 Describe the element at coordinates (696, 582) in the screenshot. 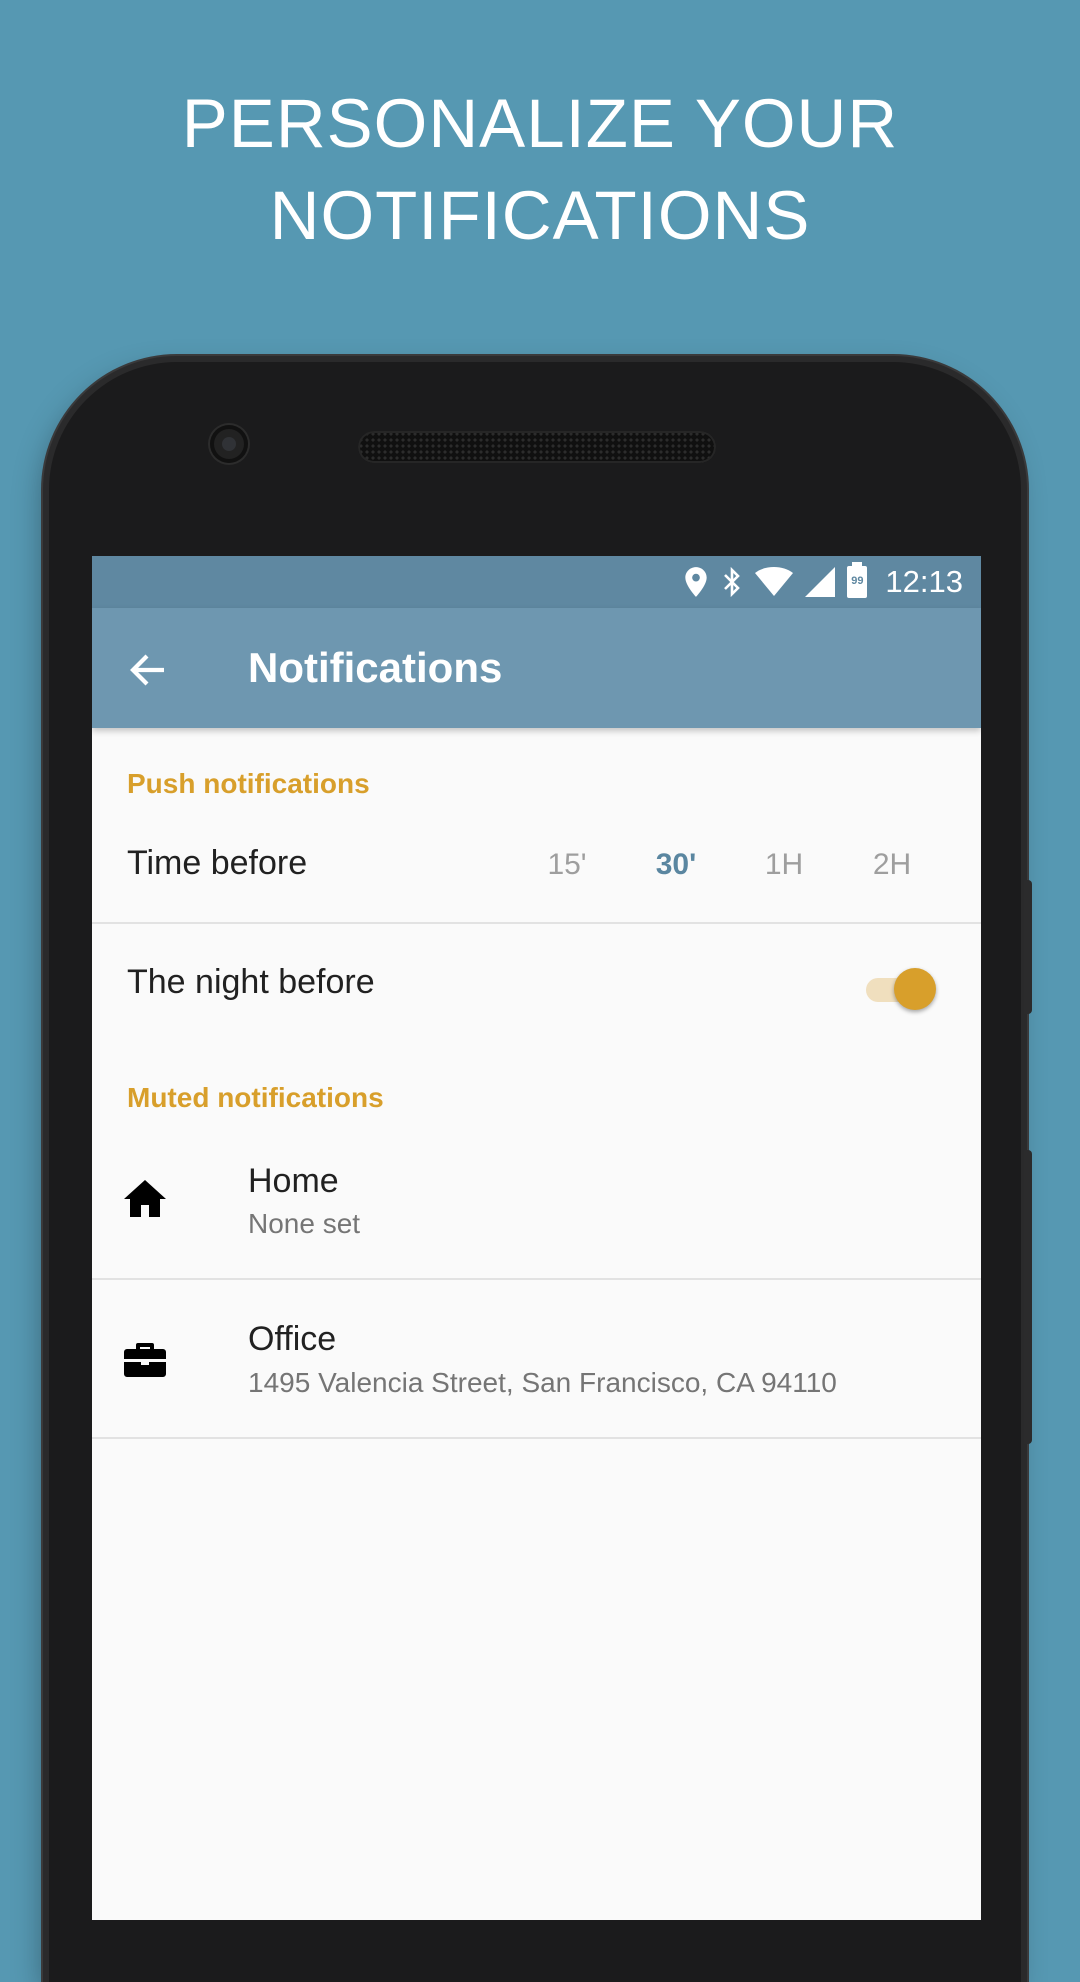

I see `location-icon` at that location.